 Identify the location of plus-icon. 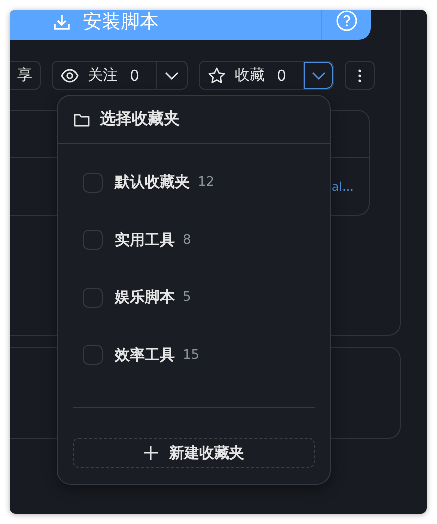
(151, 453).